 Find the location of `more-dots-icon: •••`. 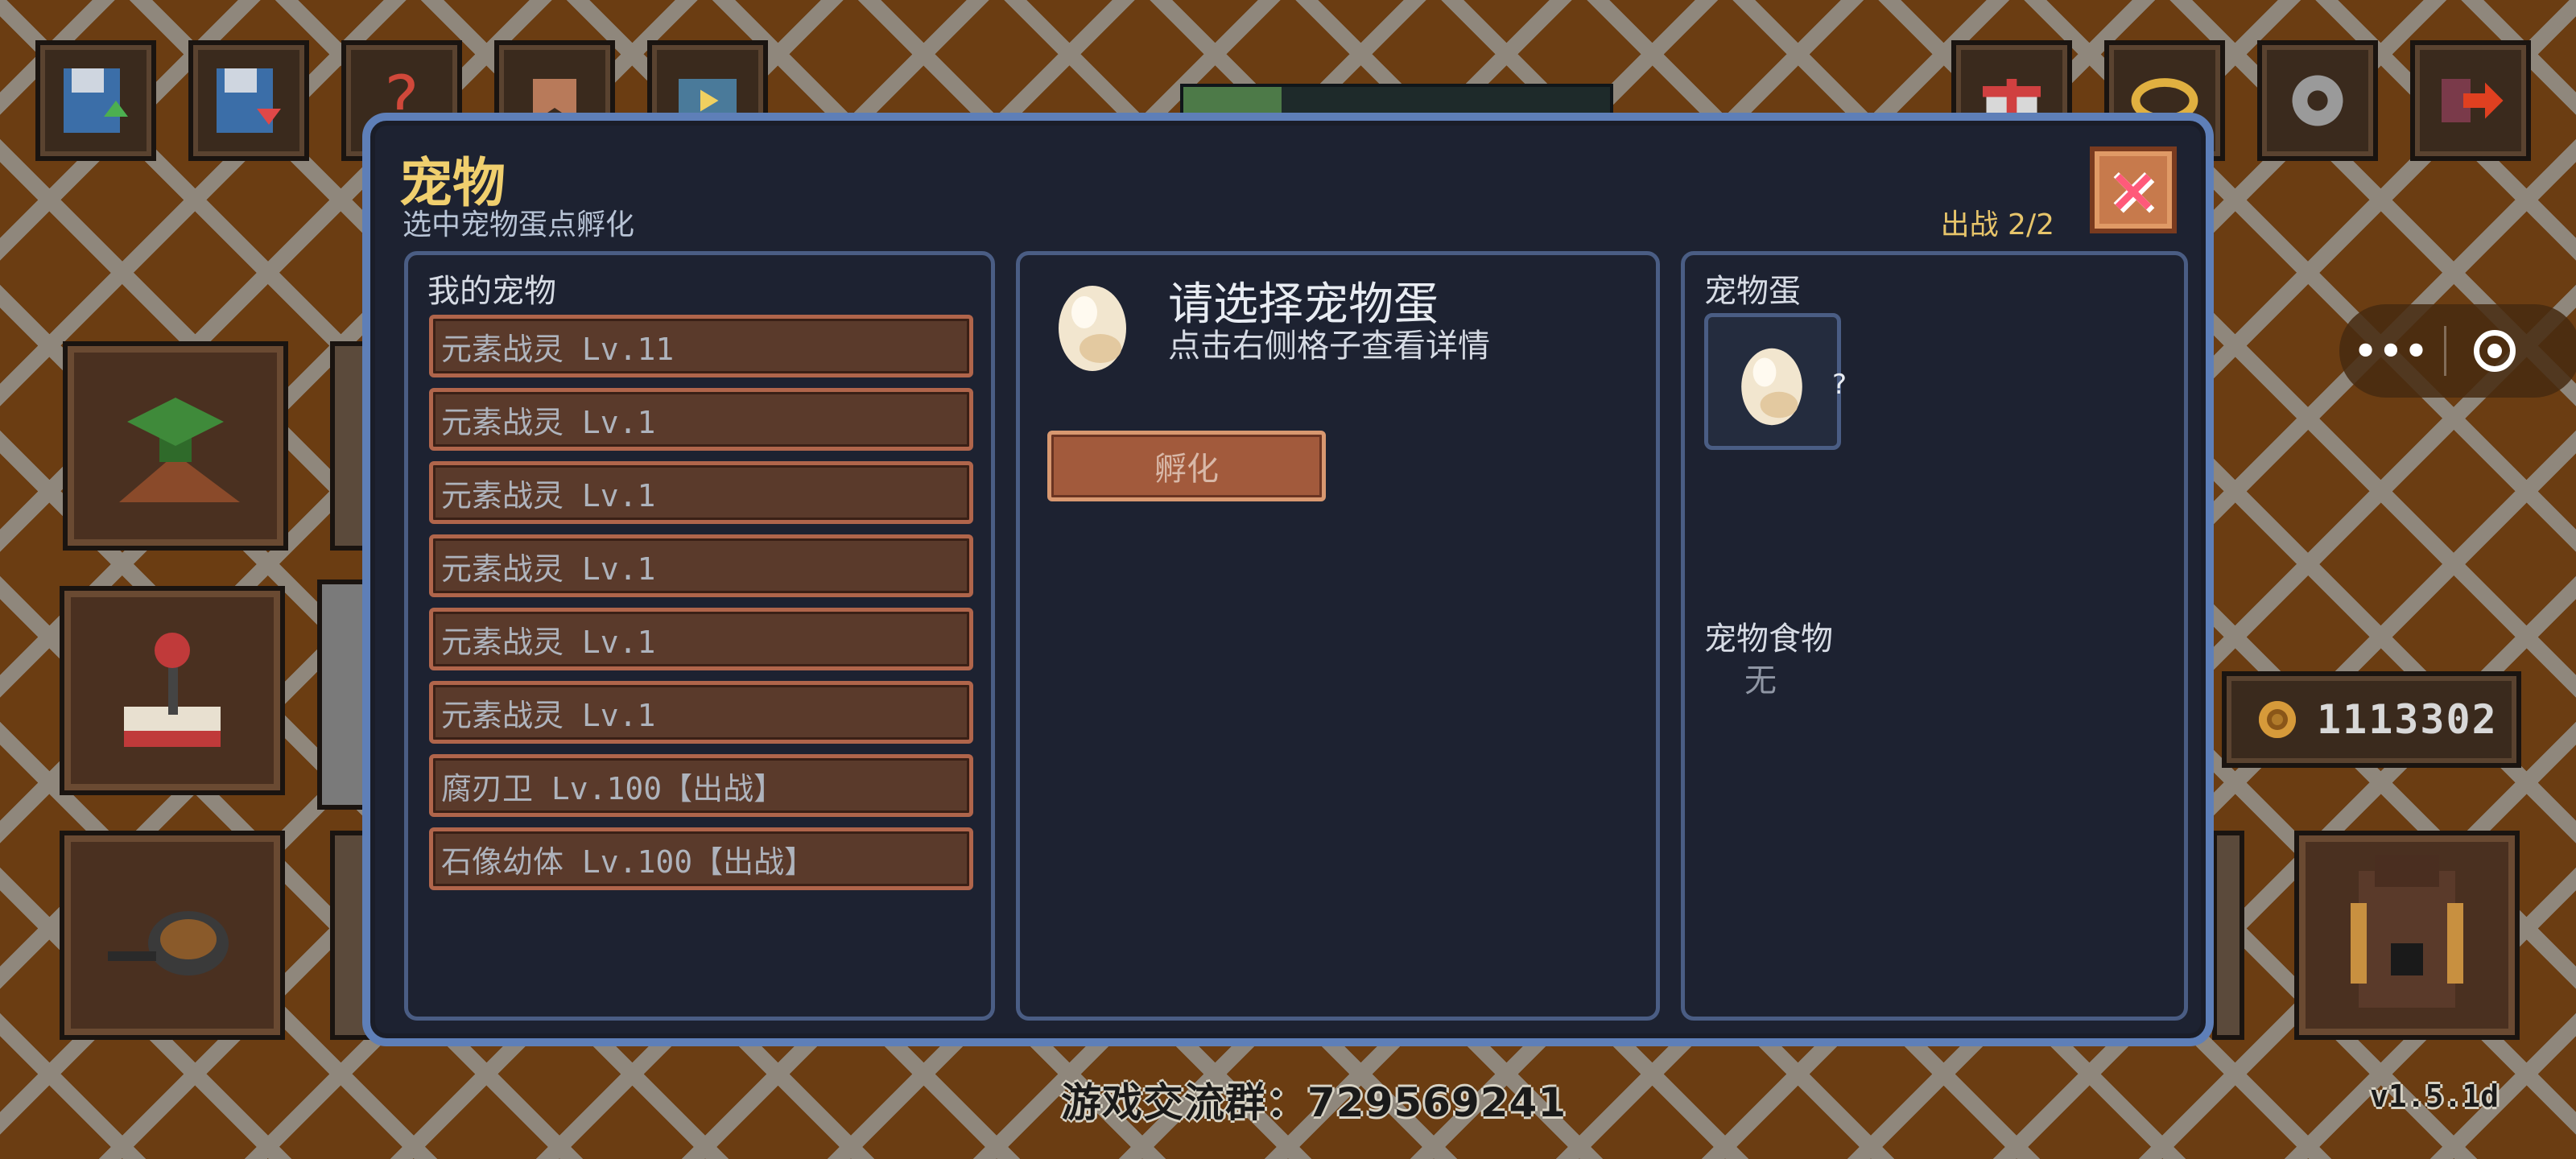

more-dots-icon: ••• is located at coordinates (2391, 351).